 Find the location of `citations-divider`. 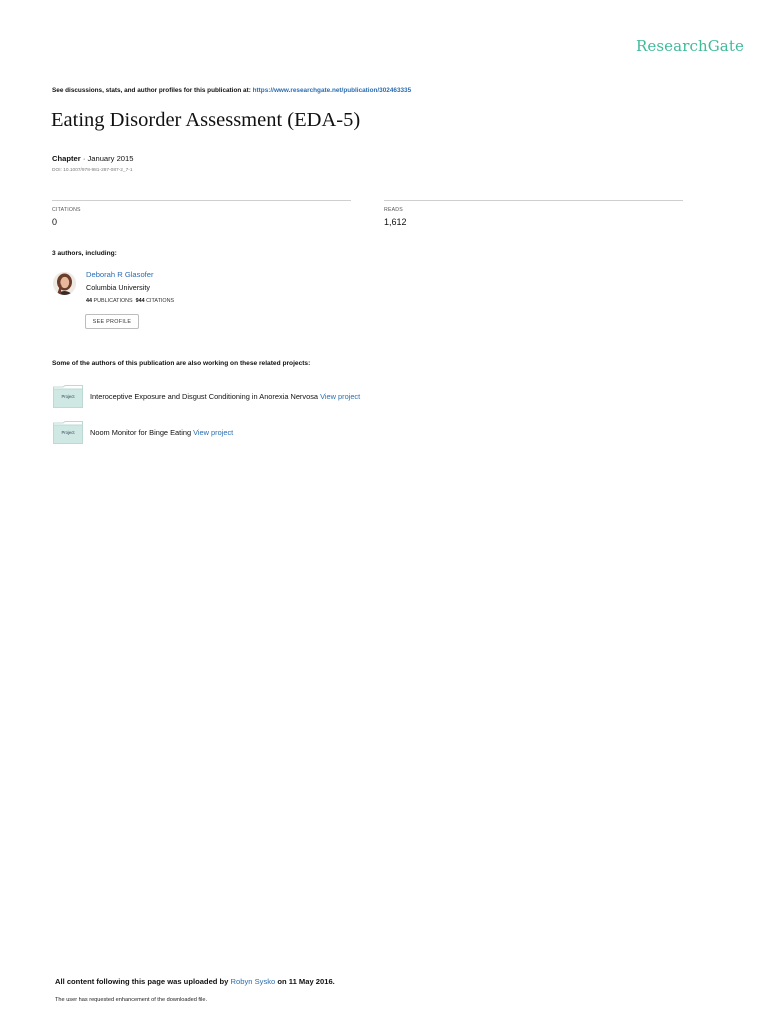

citations-divider is located at coordinates (201, 200).